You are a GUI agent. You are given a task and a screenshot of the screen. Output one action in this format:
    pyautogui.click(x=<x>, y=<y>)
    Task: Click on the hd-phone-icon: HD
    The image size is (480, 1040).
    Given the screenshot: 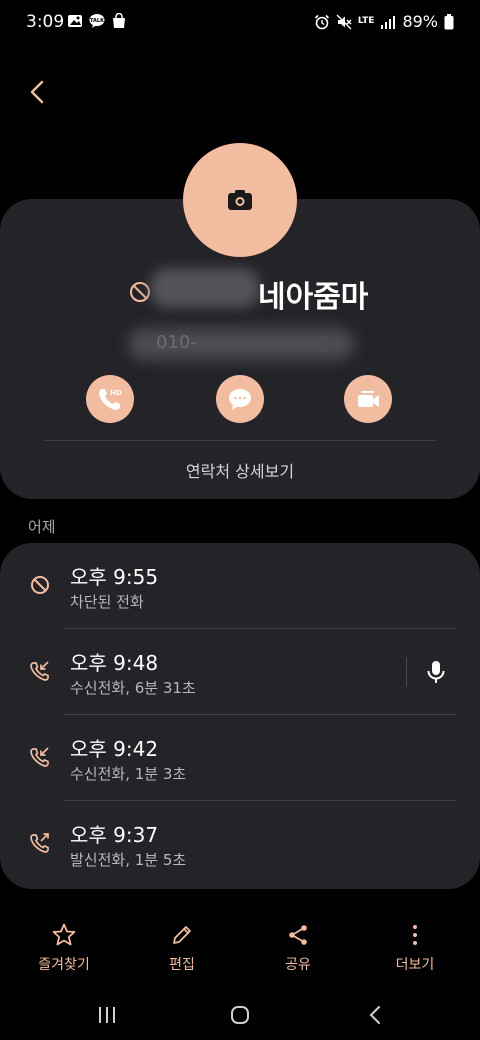 What is the action you would take?
    pyautogui.click(x=110, y=399)
    